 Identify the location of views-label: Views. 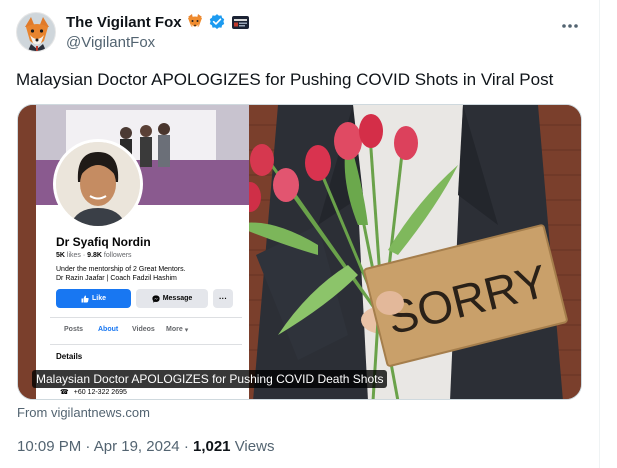
(254, 446).